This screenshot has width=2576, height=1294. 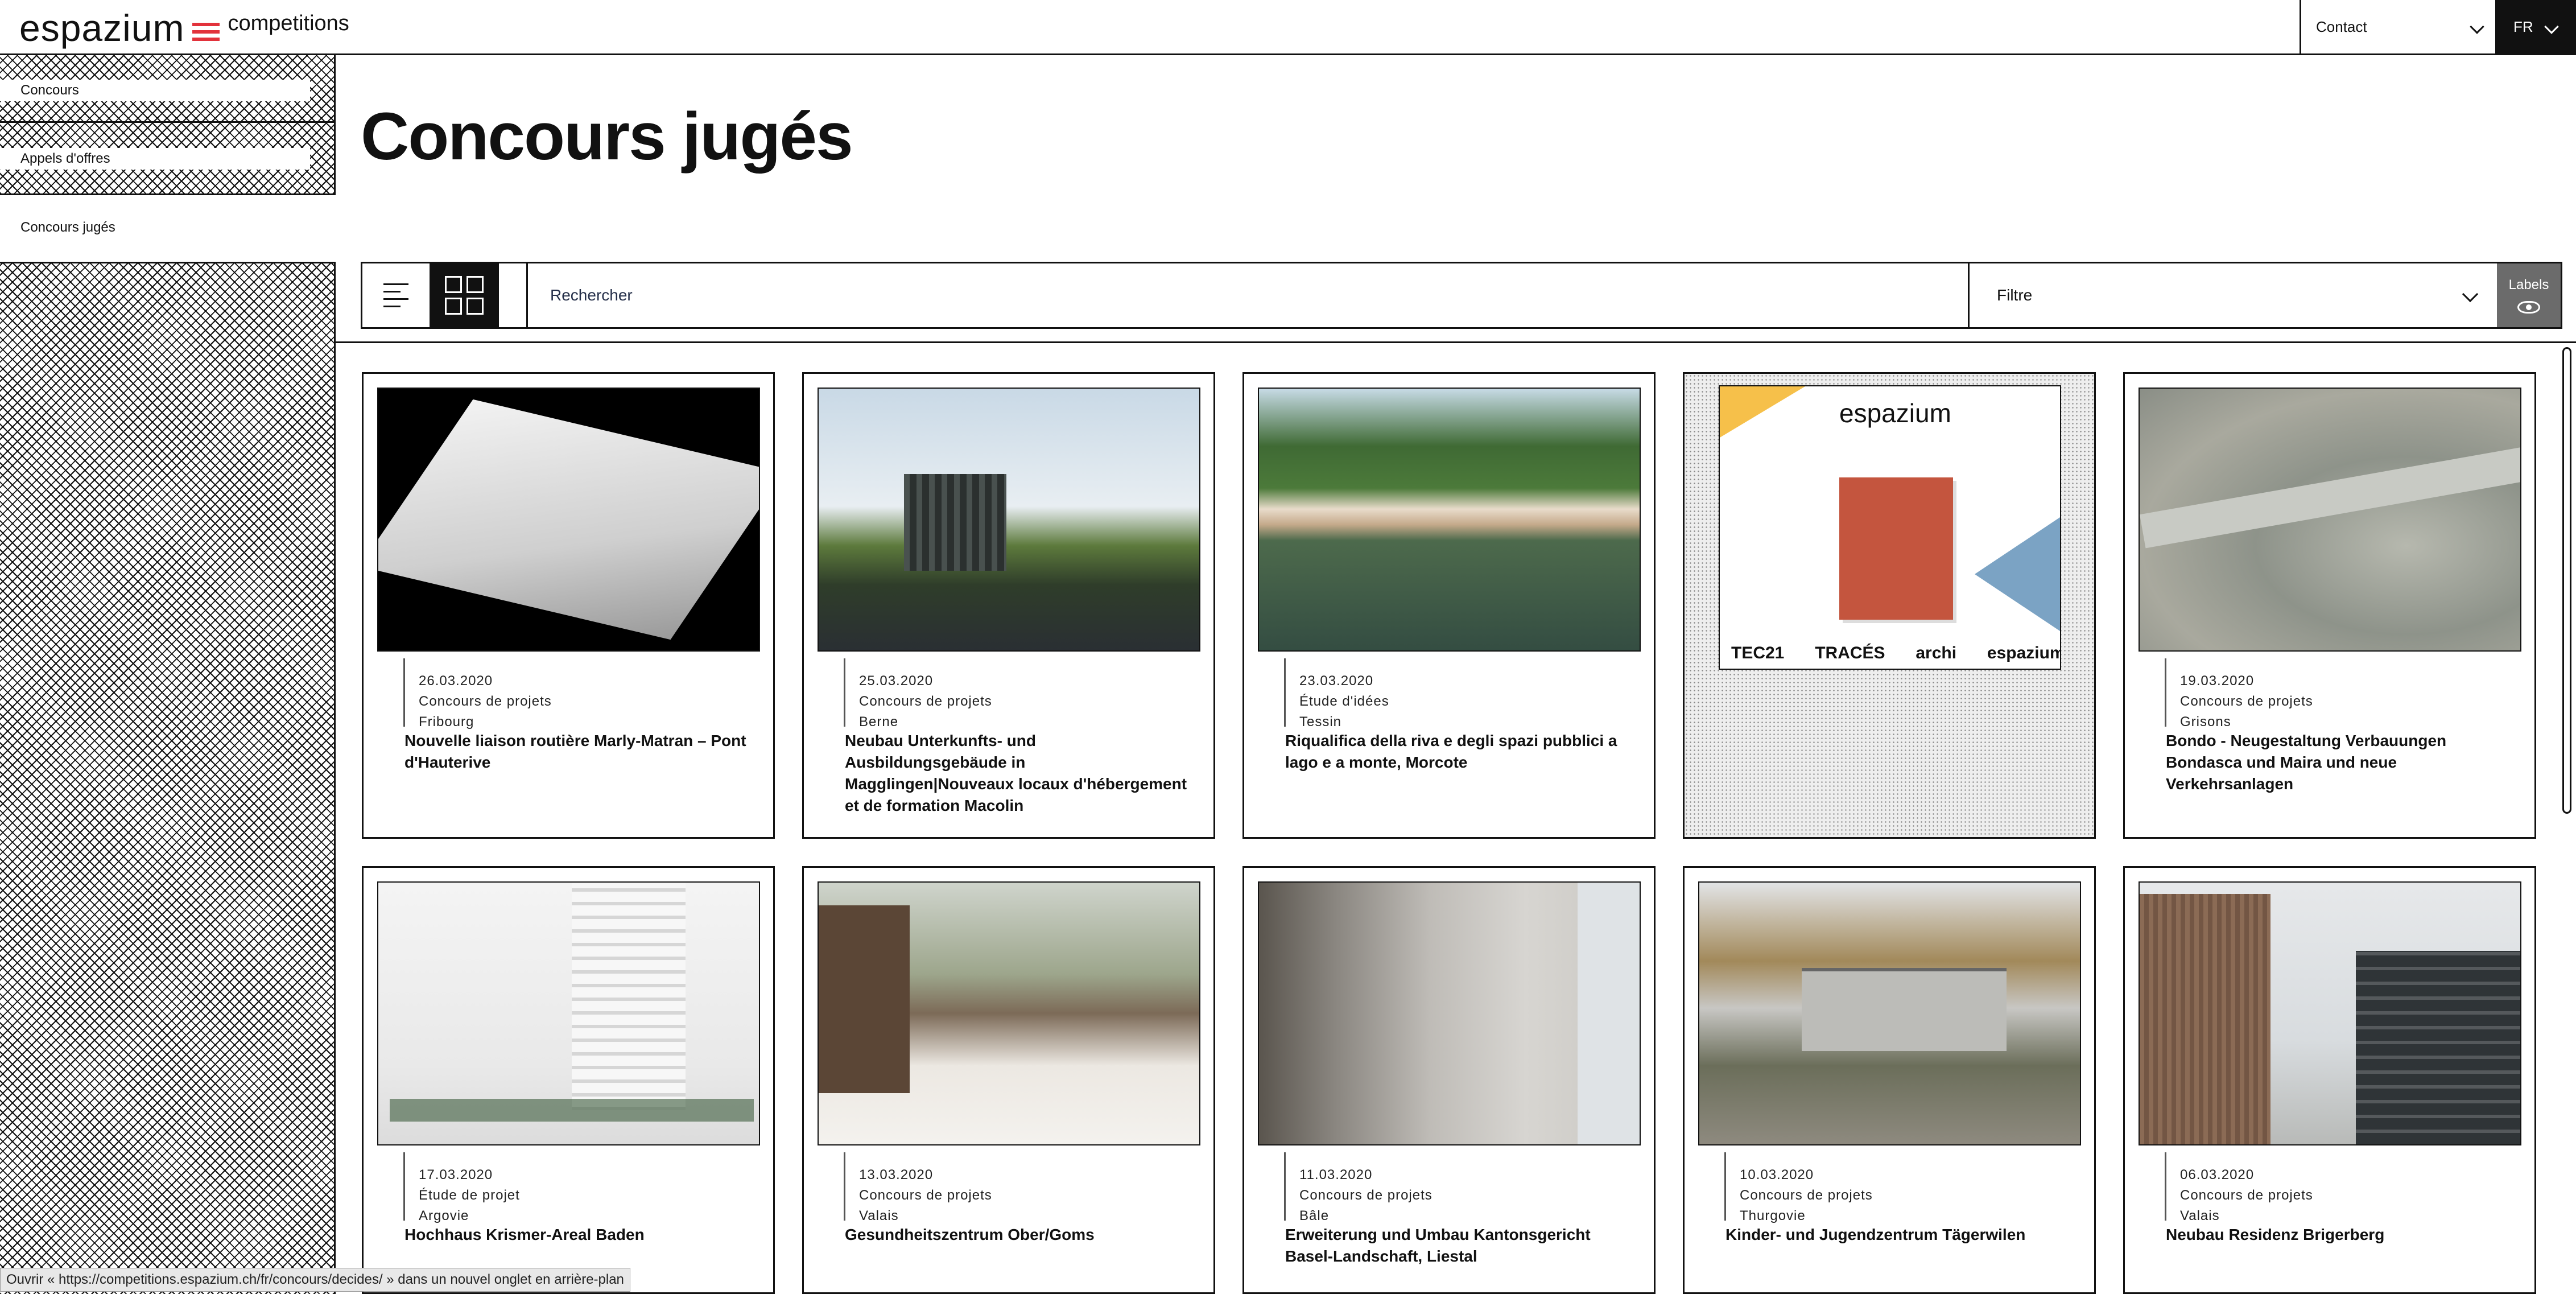 What do you see at coordinates (1321, 722) in the screenshot?
I see `card-region: Tessin` at bounding box center [1321, 722].